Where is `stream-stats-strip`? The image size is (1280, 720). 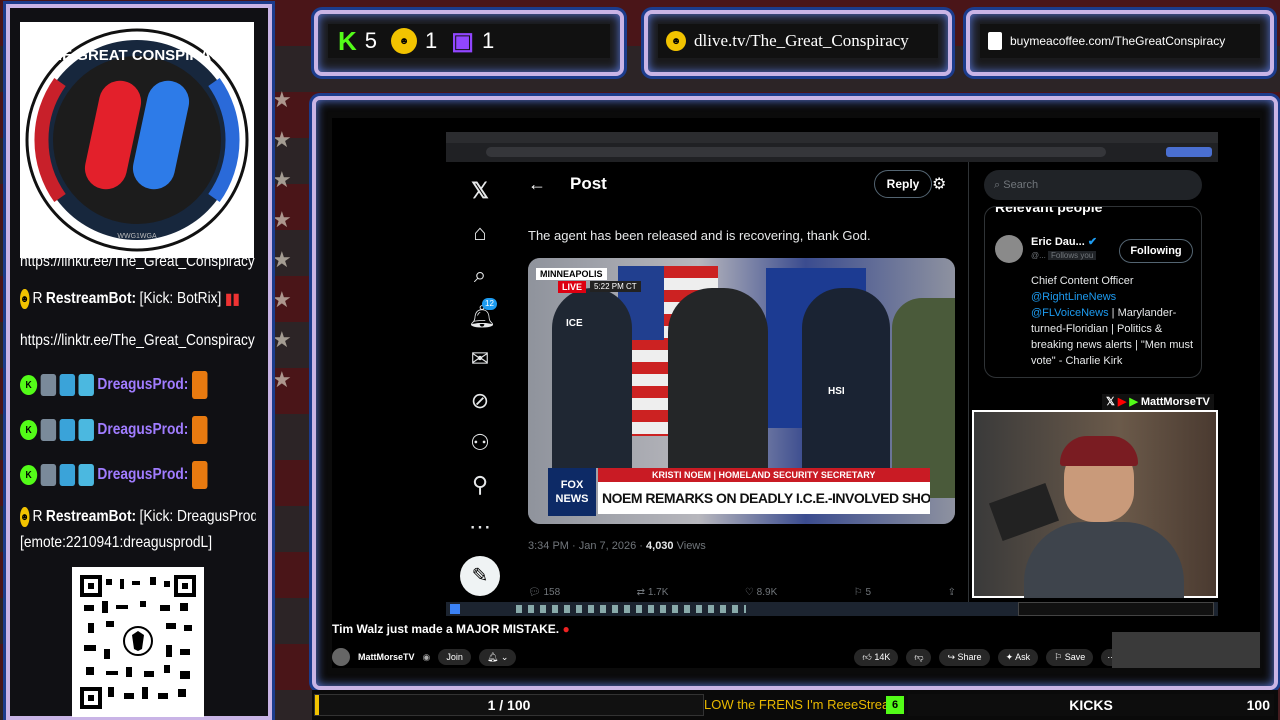
stream-stats-strip is located at coordinates (1116, 609).